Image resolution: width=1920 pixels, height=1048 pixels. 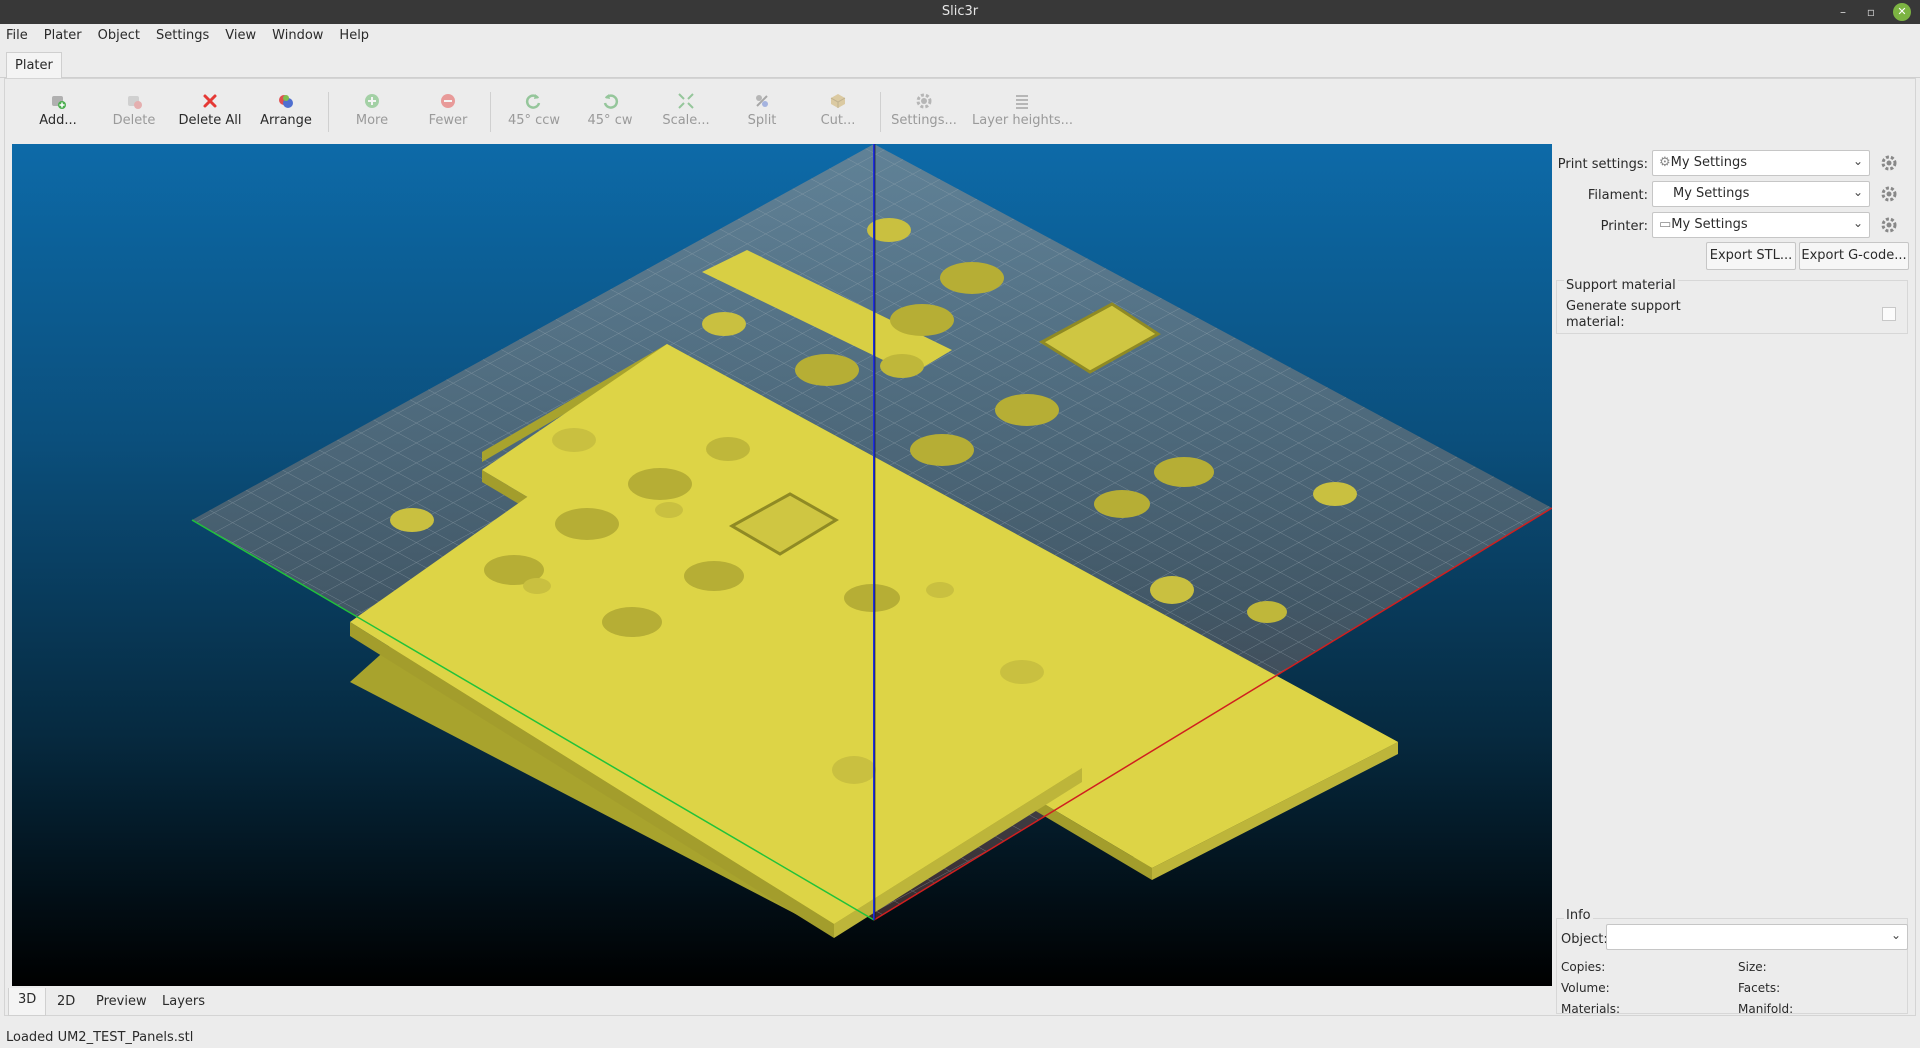 I want to click on delete-all-icon, so click(x=210, y=101).